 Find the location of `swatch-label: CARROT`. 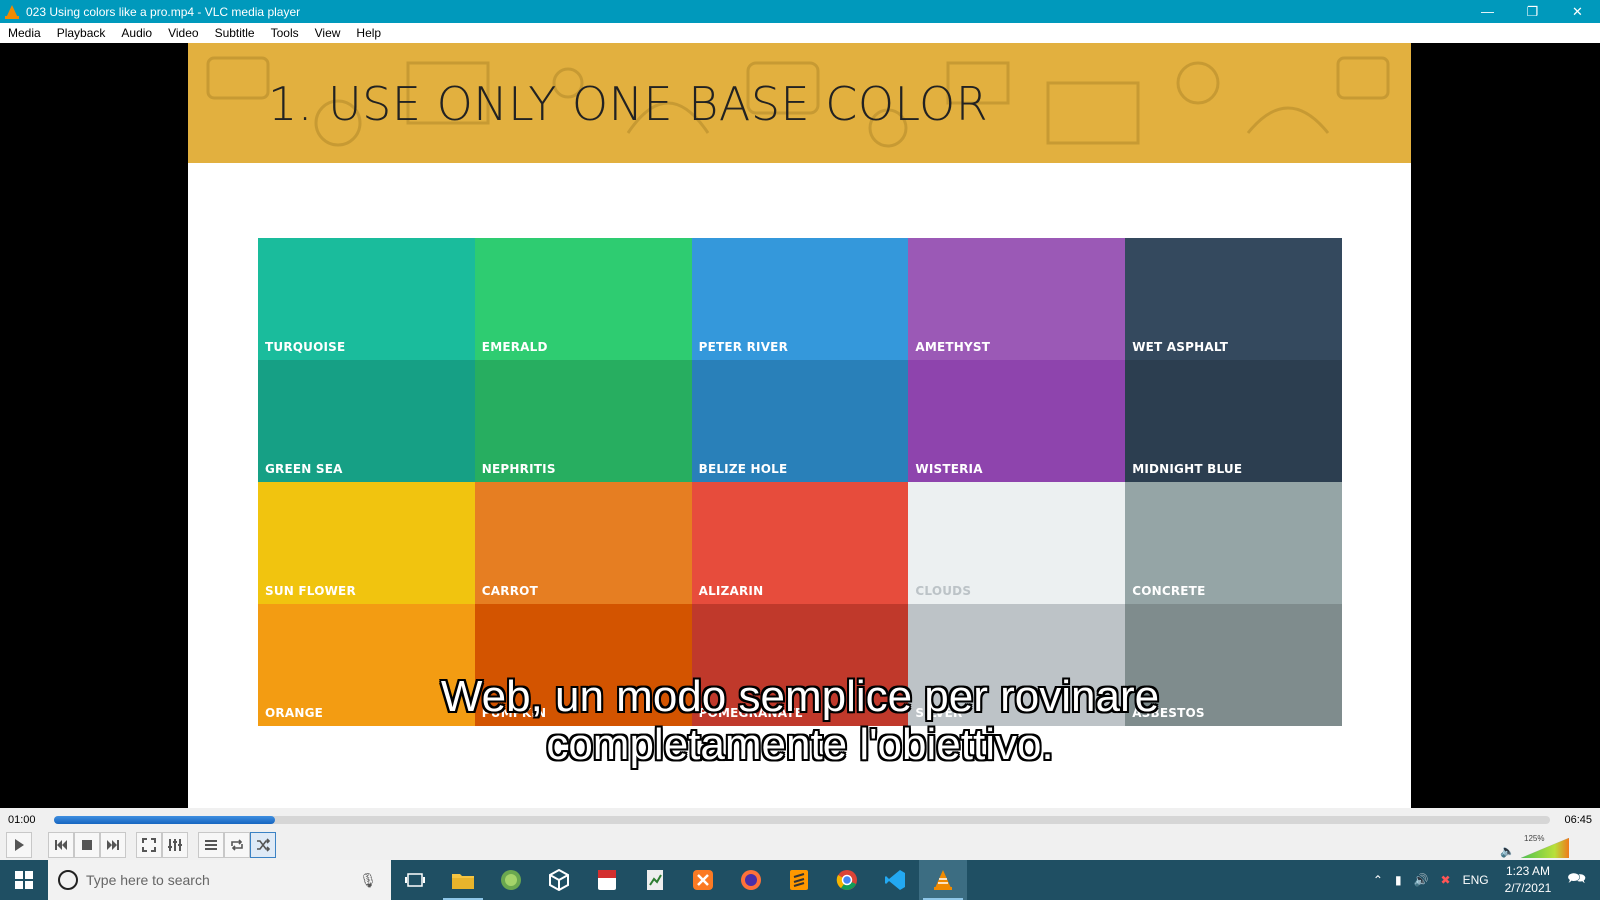

swatch-label: CARROT is located at coordinates (509, 591).